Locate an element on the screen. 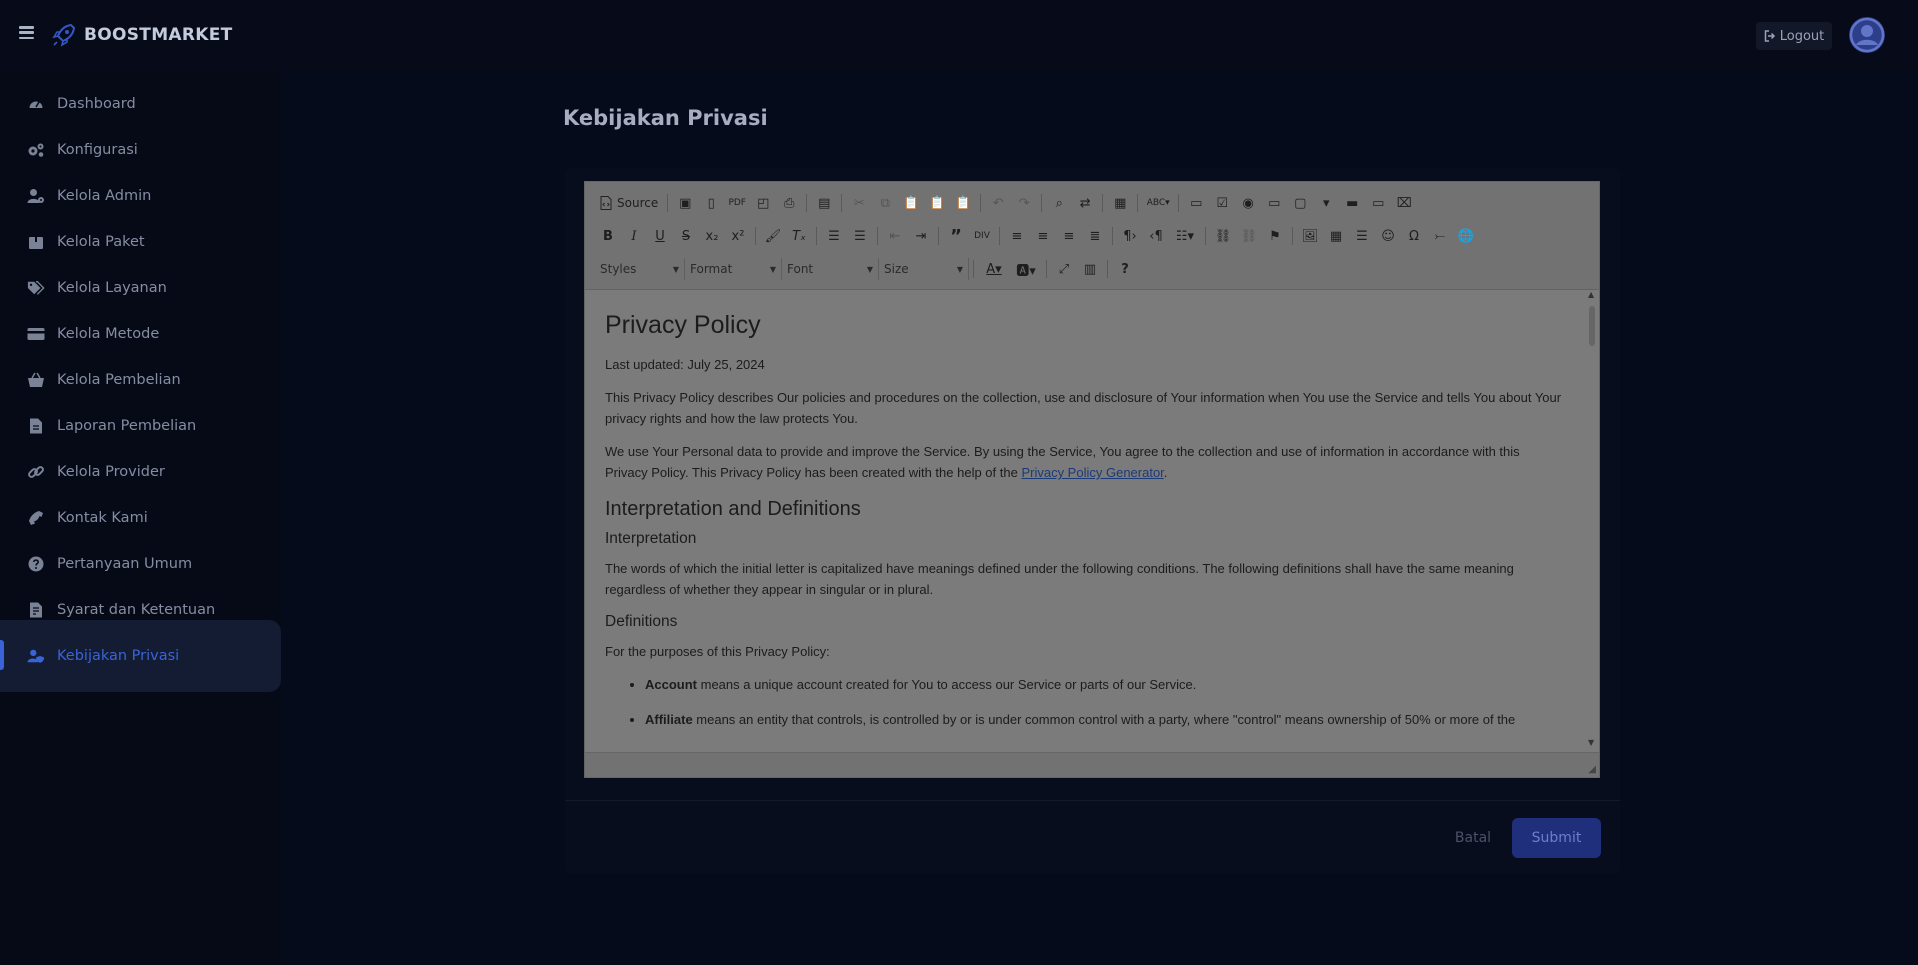 This screenshot has height=965, width=1918. privacy-policy-generator-link: Privacy Policy Generator is located at coordinates (1092, 472).